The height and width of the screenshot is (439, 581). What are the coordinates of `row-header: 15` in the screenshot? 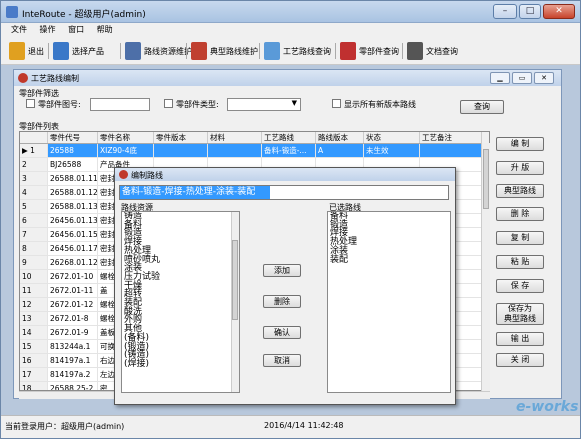 It's located at (34, 346).